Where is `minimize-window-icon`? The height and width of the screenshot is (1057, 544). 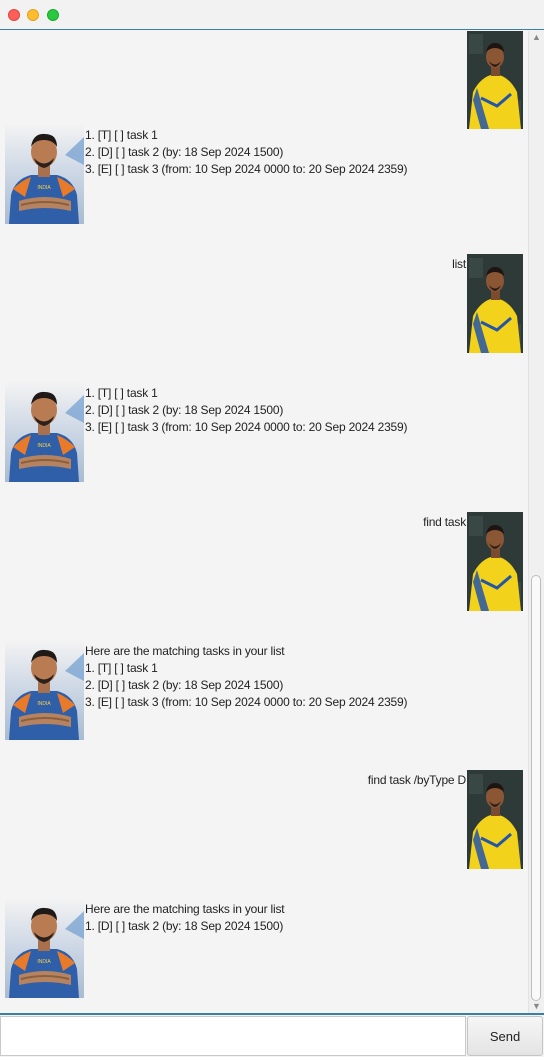
minimize-window-icon is located at coordinates (33, 15).